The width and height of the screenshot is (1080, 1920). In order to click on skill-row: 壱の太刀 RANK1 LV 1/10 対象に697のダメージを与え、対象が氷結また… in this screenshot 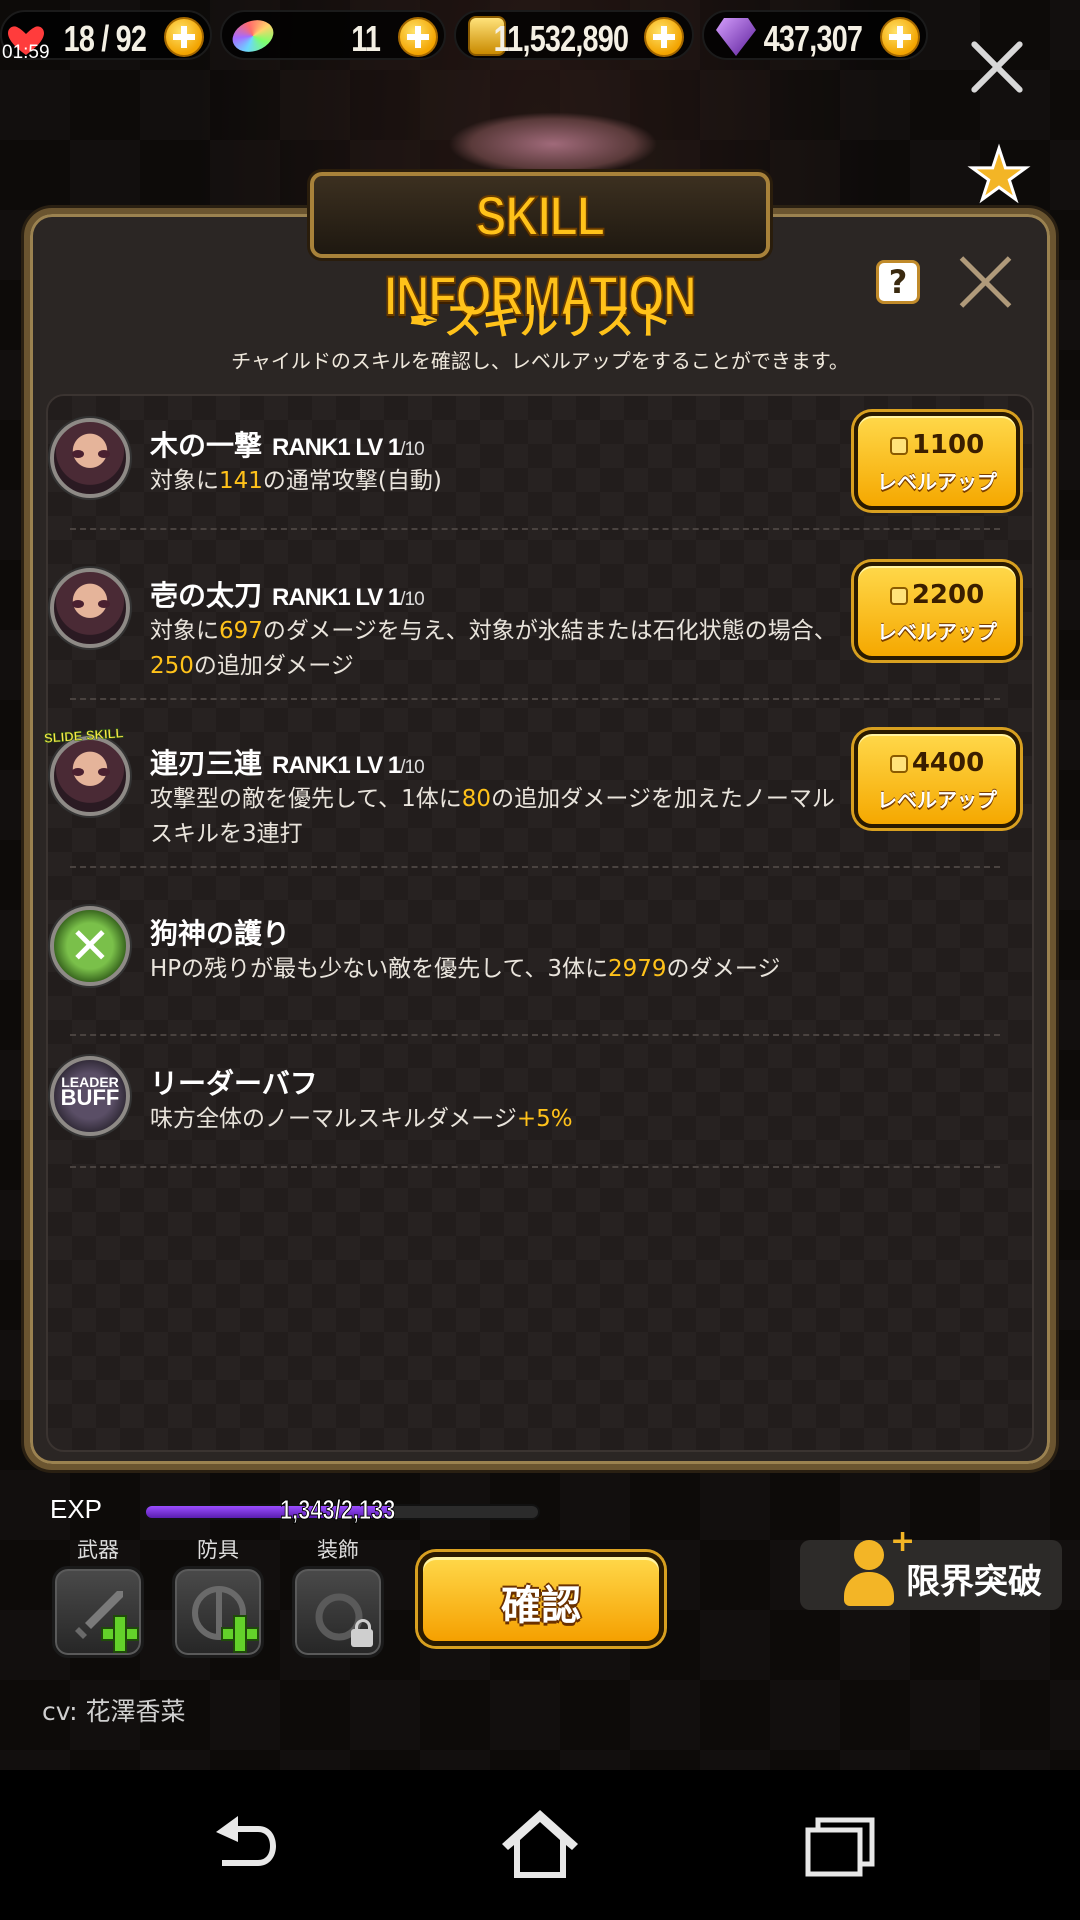, I will do `click(535, 625)`.